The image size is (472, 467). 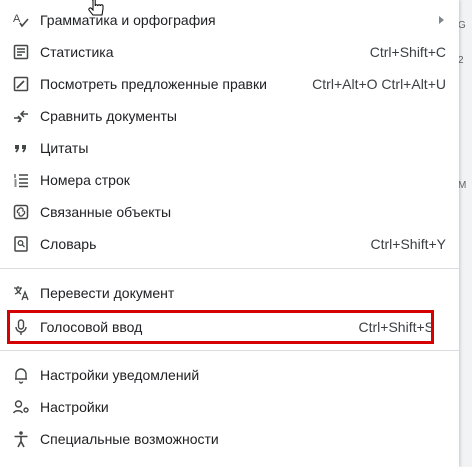 I want to click on menu-item-line-numbers: Номера строк, so click(x=229, y=180).